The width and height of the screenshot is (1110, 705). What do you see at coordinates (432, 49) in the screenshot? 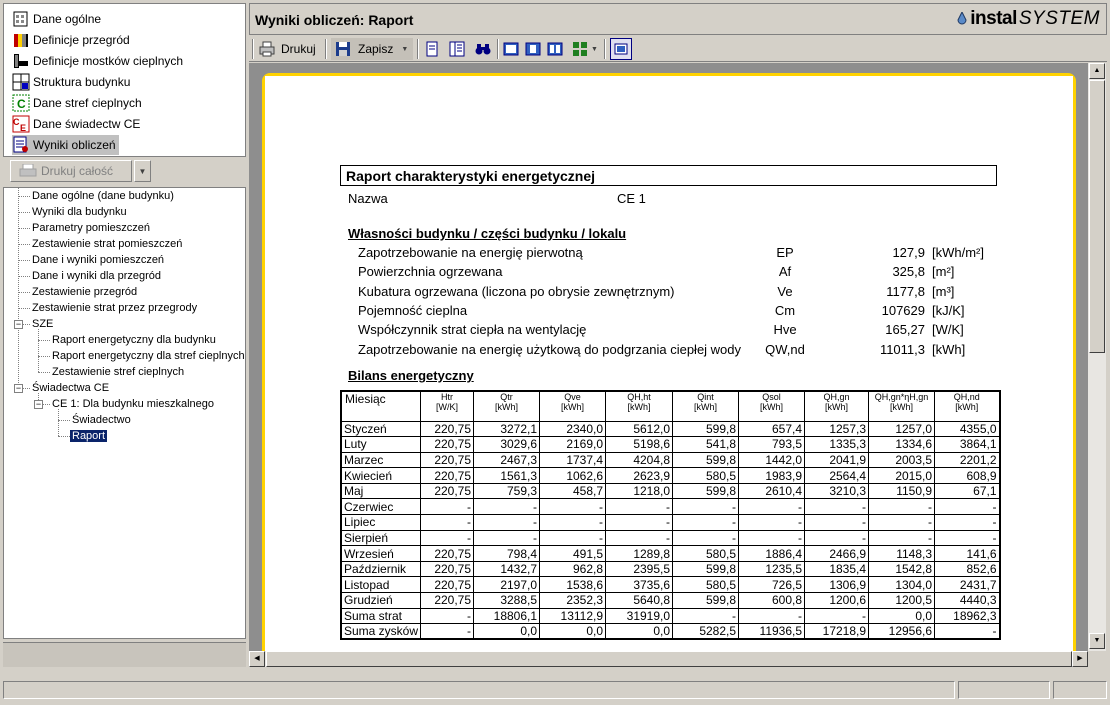
I see `single-page-button` at bounding box center [432, 49].